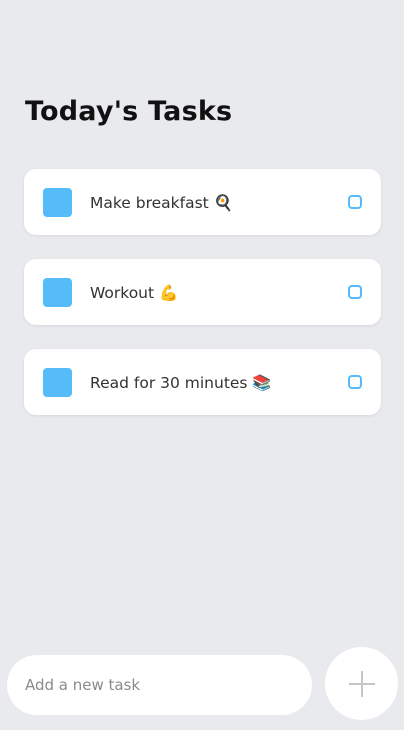  I want to click on add-task-button, so click(361, 683).